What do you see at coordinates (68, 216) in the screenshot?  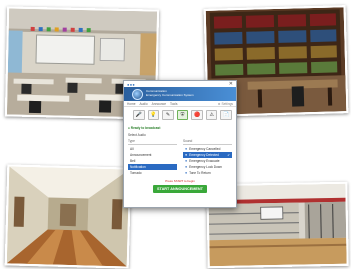 I see `hallway-photo` at bounding box center [68, 216].